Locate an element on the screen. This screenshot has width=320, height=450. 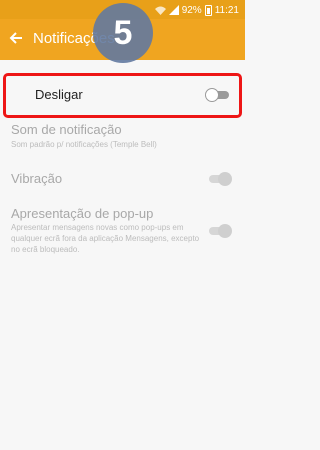
notification-sound-title: Som de notificação is located at coordinates (66, 130).